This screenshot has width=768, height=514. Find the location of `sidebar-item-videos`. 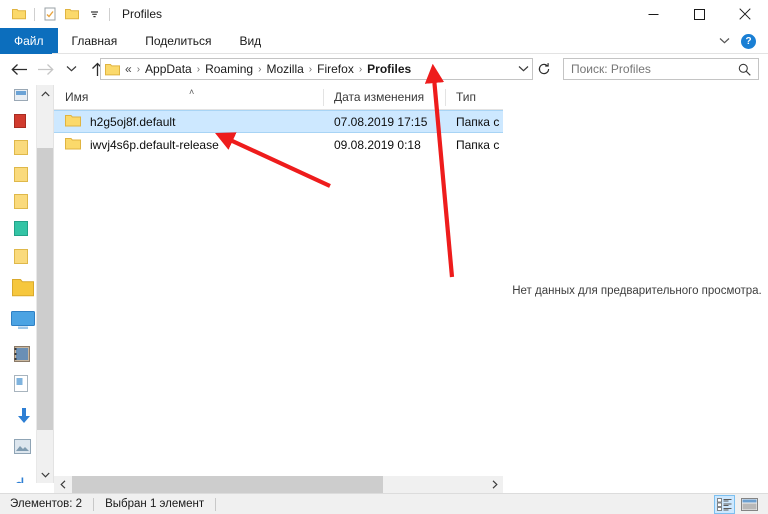

sidebar-item-videos is located at coordinates (26, 356).